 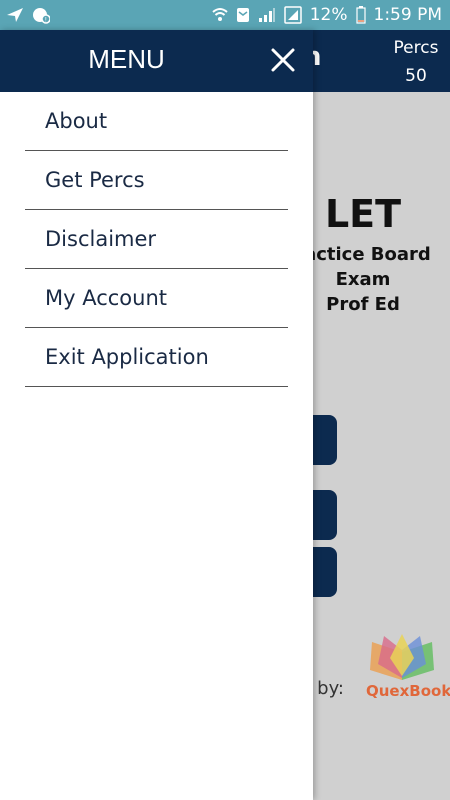 What do you see at coordinates (292, 15) in the screenshot?
I see `data-signal-icon` at bounding box center [292, 15].